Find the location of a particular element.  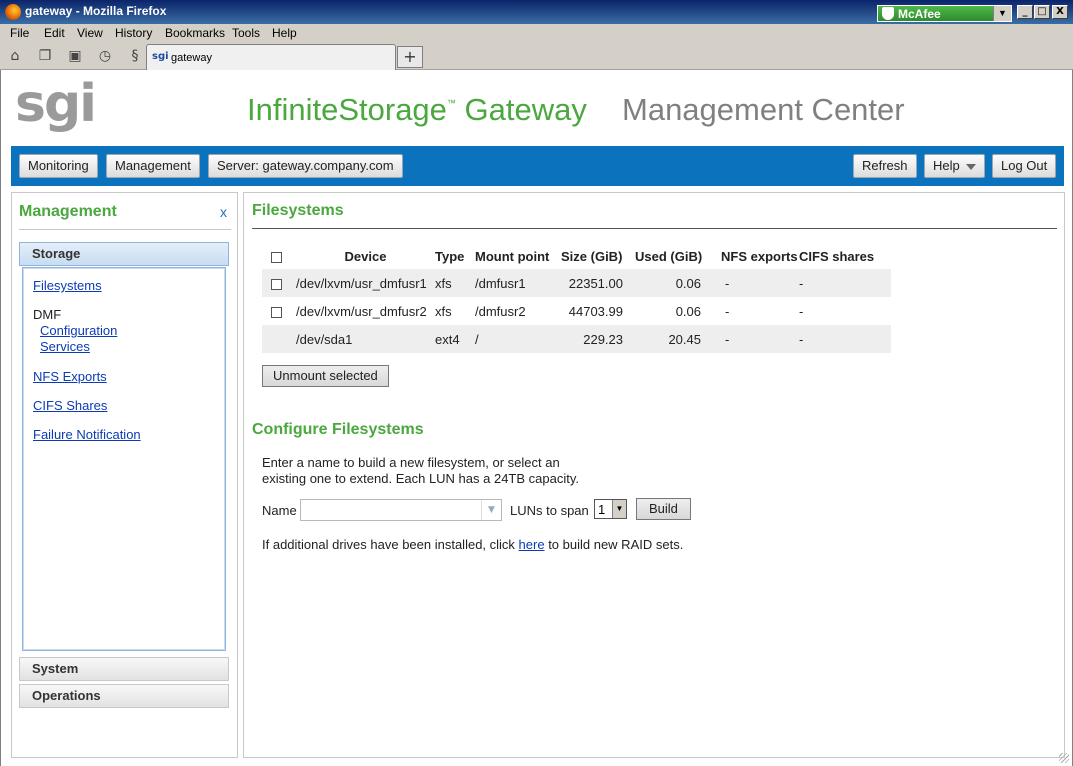

filesystems-title: Filesystems is located at coordinates (298, 210).